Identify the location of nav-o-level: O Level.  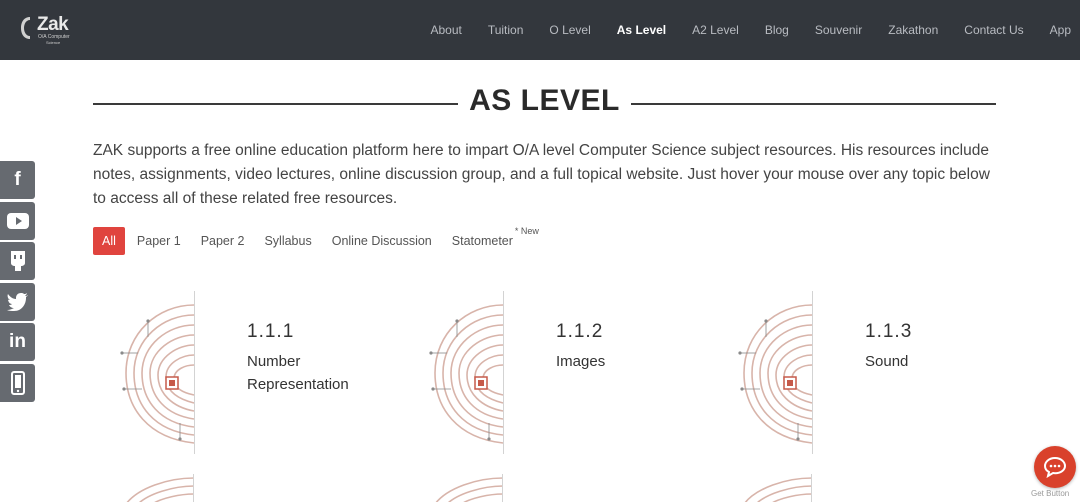
(569, 30).